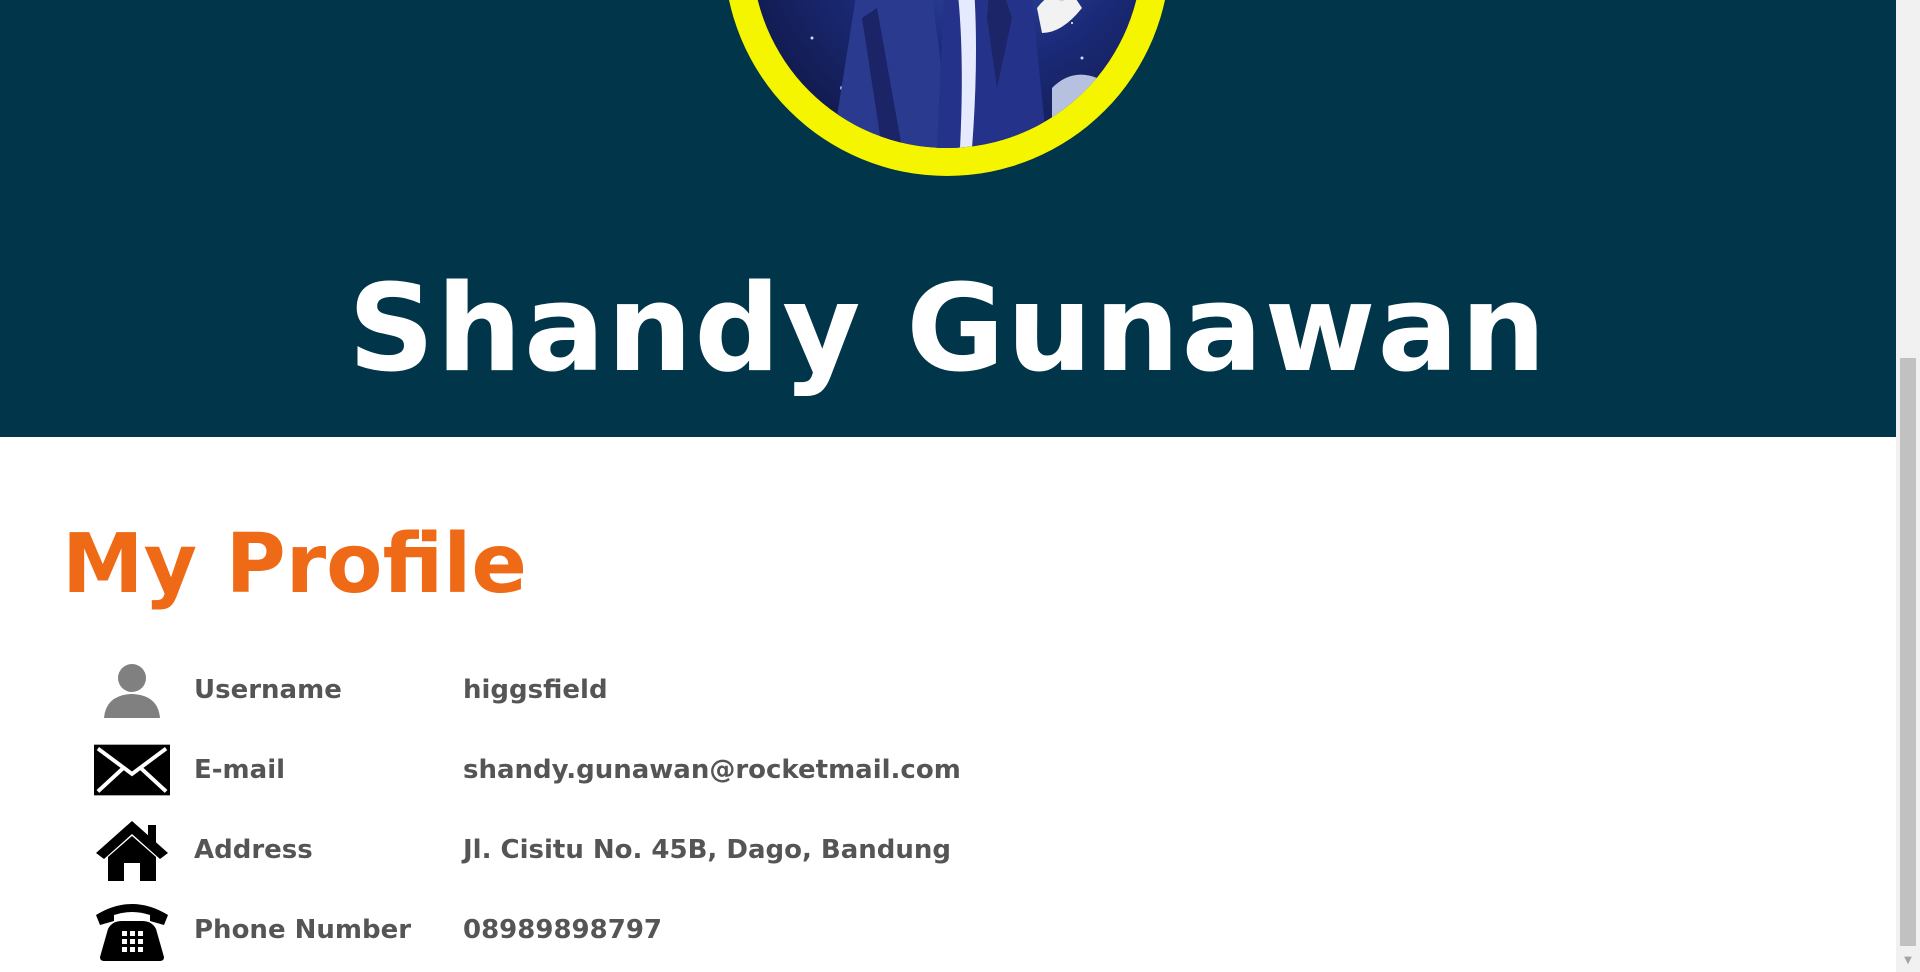  Describe the element at coordinates (132, 851) in the screenshot. I see `home-icon` at that location.